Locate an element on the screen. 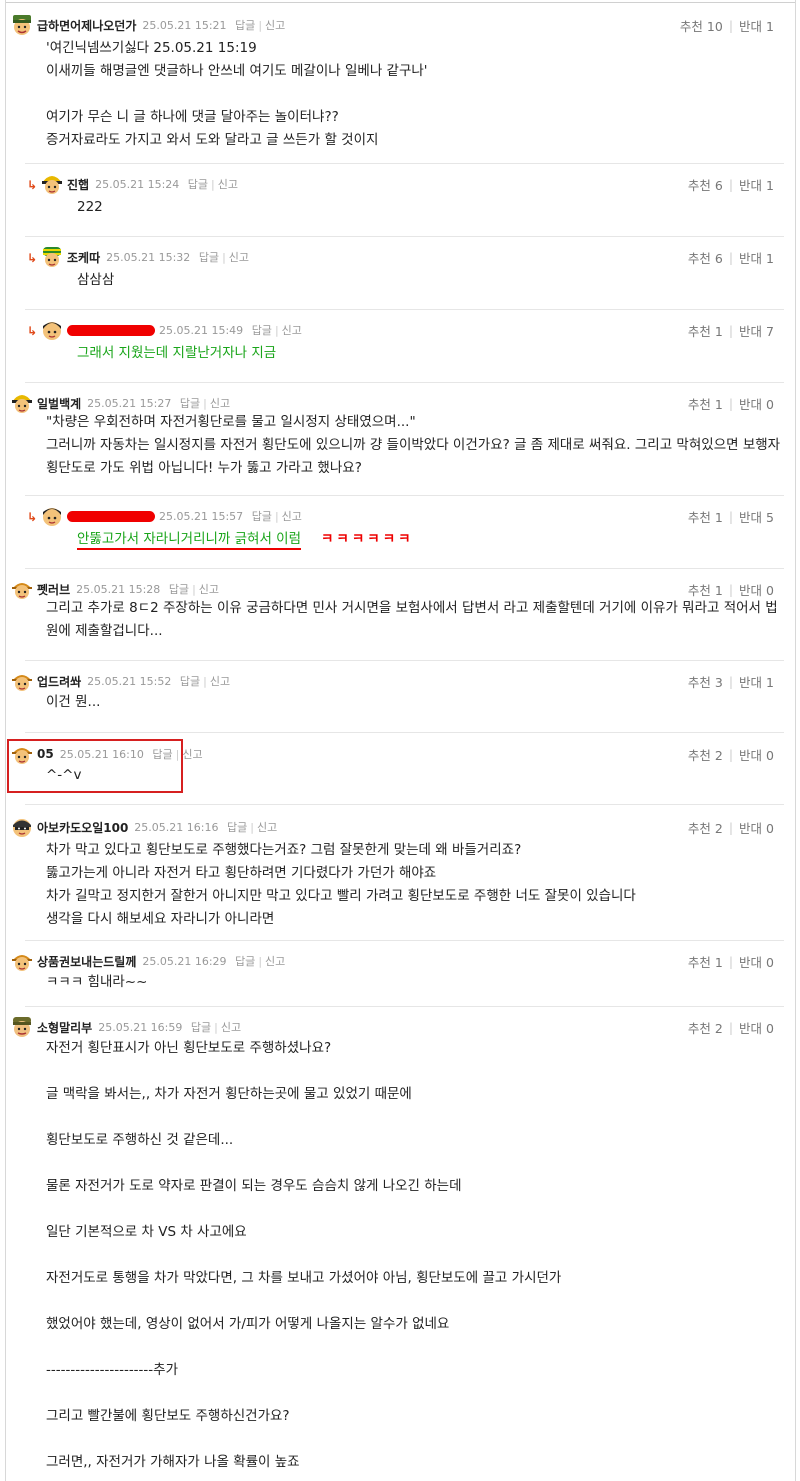 This screenshot has height=1481, width=800. nickname: 일벌백계 is located at coordinates (59, 403).